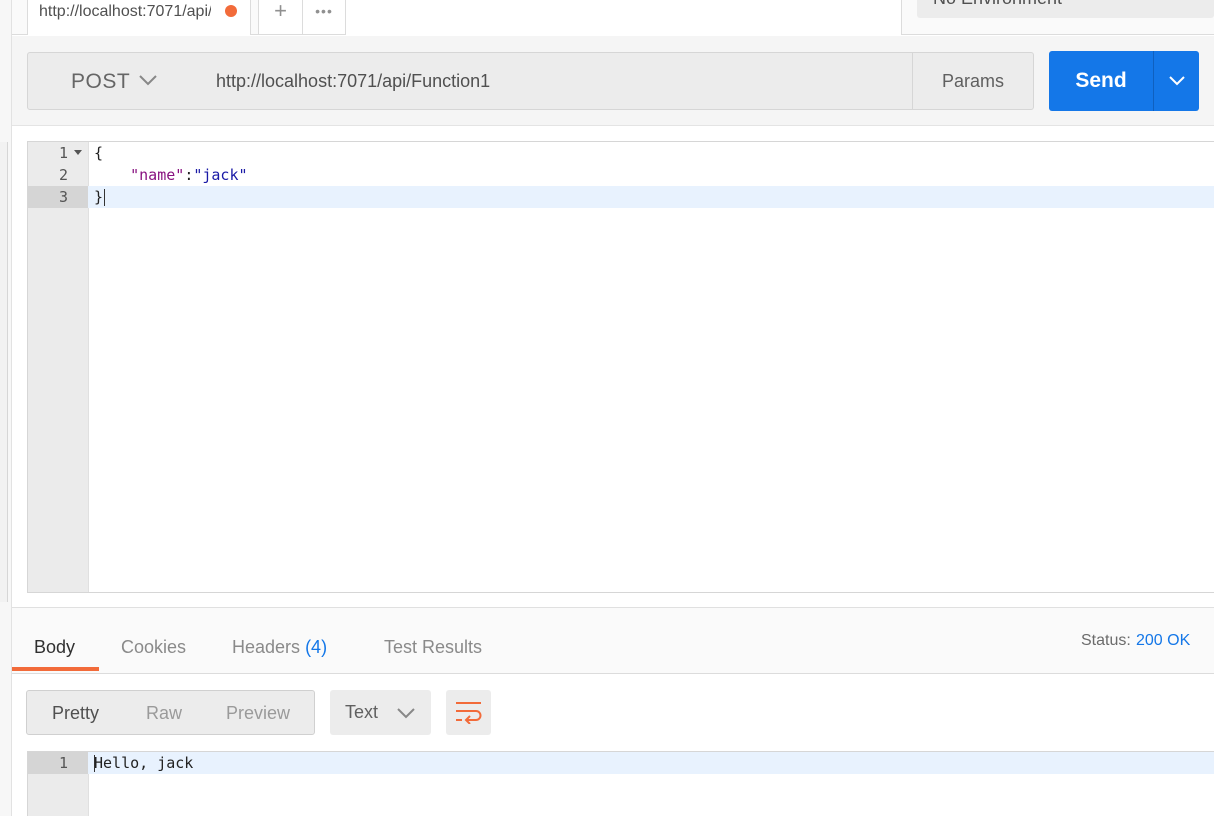  What do you see at coordinates (380, 712) in the screenshot?
I see `response-type-select: Text` at bounding box center [380, 712].